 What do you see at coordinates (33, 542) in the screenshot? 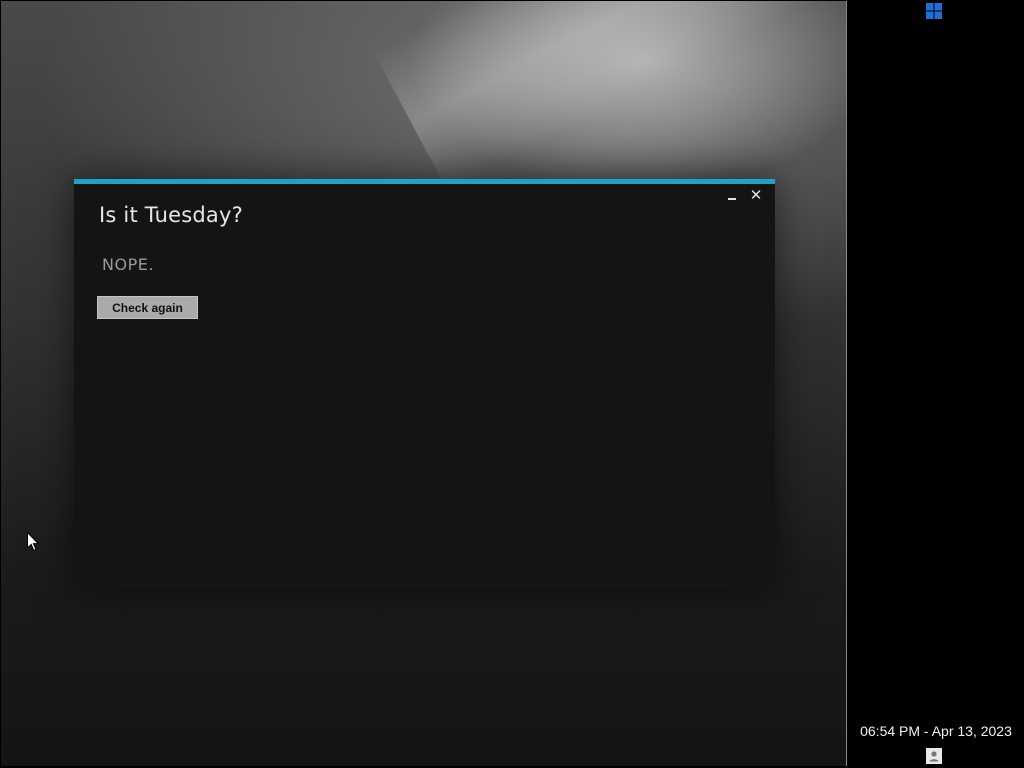
I see `mouse-pointer-icon` at bounding box center [33, 542].